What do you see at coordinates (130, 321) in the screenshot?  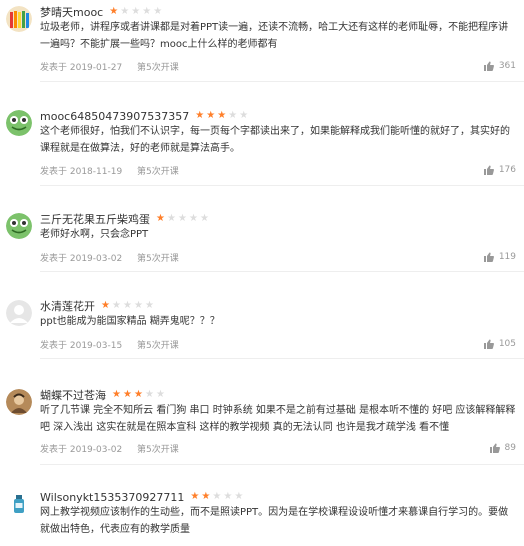 I see `review-text: ppt也能成为能国家精品 糊弄鬼呢？？？` at bounding box center [130, 321].